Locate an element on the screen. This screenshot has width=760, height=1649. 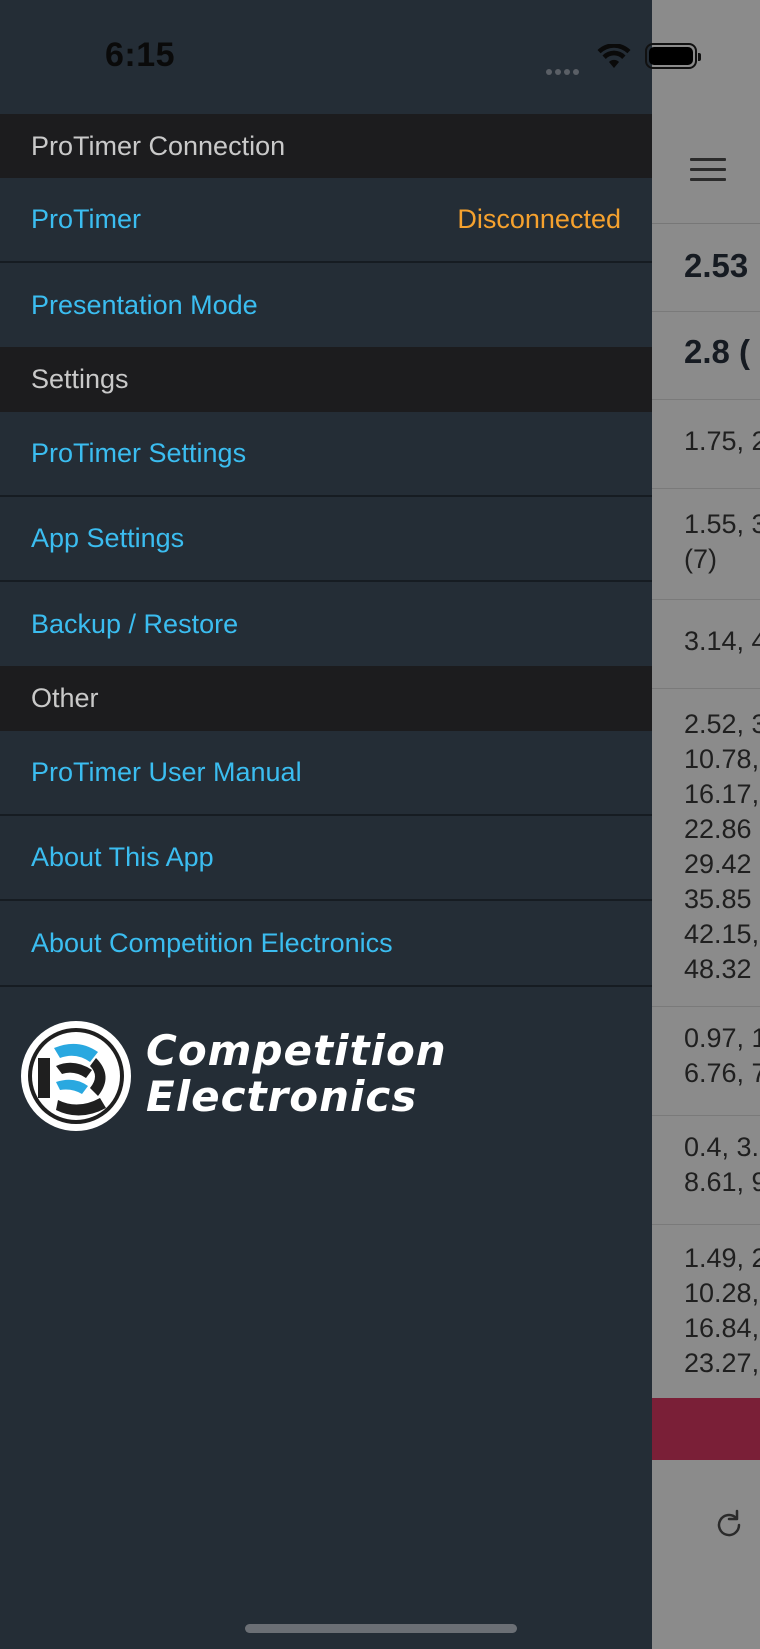
background-row: 2.53 is located at coordinates (706, 268).